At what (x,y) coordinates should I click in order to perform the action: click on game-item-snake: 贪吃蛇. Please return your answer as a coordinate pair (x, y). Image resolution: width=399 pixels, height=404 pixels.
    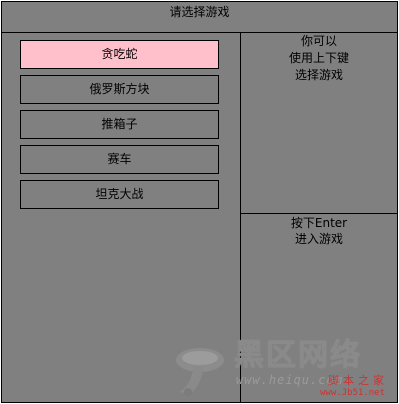
    Looking at the image, I should click on (119, 54).